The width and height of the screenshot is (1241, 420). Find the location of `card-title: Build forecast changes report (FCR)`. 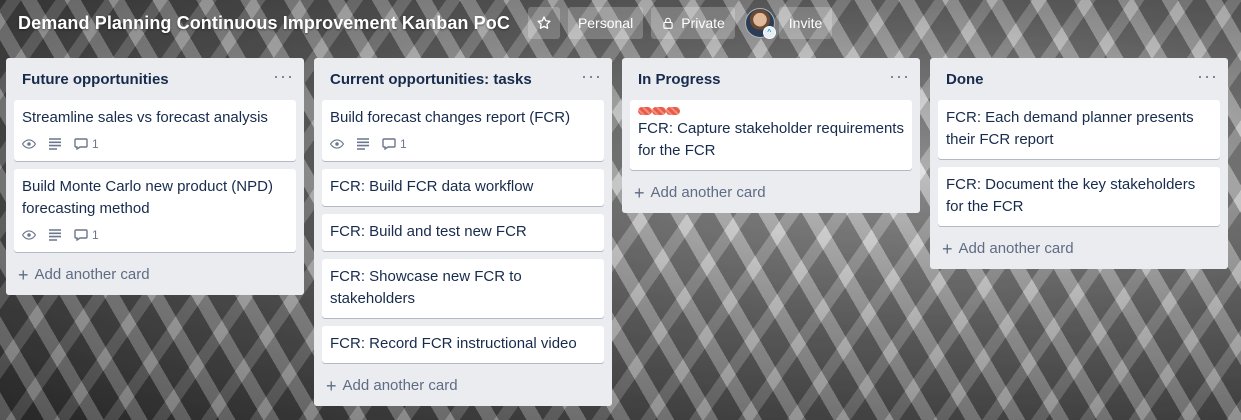

card-title: Build forecast changes report (FCR) is located at coordinates (450, 117).